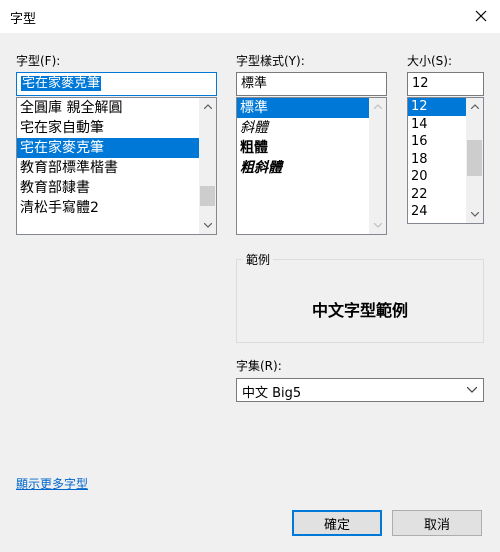  I want to click on show-more-fonts-link: 顯示更多字型, so click(52, 483).